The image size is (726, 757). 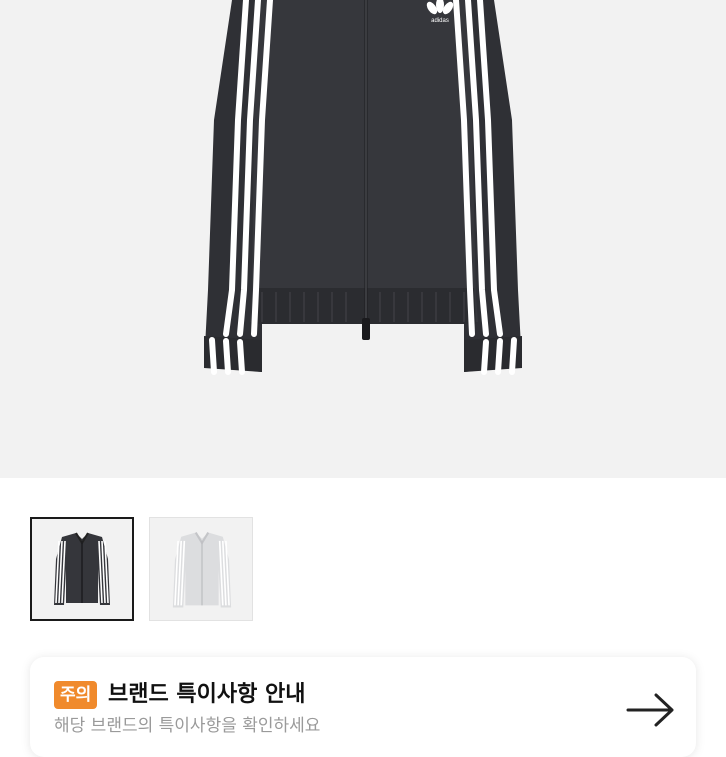 I want to click on black-jacket-thumbnail-icon, so click(x=82, y=568).